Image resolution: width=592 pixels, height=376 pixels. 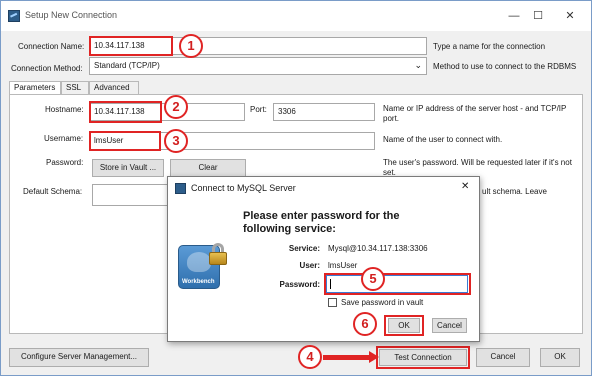 What do you see at coordinates (114, 87) in the screenshot?
I see `tab-advanced: Advanced` at bounding box center [114, 87].